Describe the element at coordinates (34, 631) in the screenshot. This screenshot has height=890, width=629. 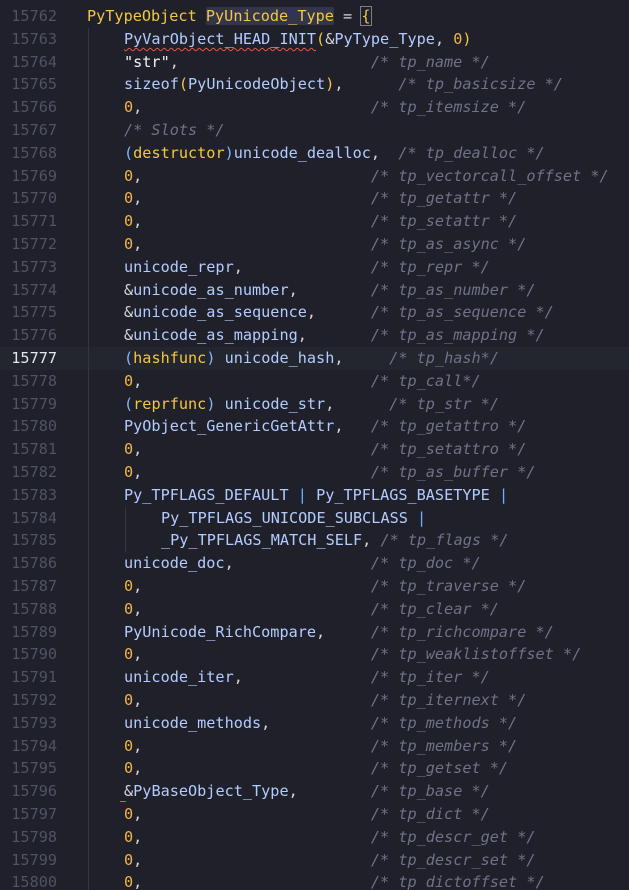
I see `line-number: 15789` at that location.